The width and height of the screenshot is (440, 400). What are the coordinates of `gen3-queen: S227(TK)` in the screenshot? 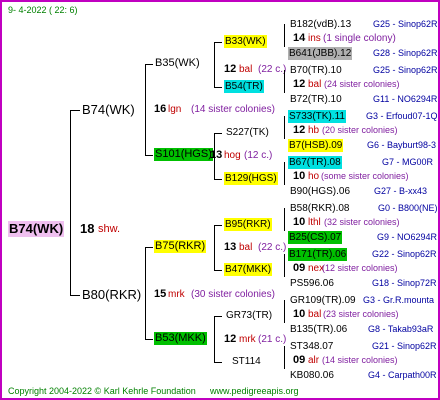 It's located at (247, 132).